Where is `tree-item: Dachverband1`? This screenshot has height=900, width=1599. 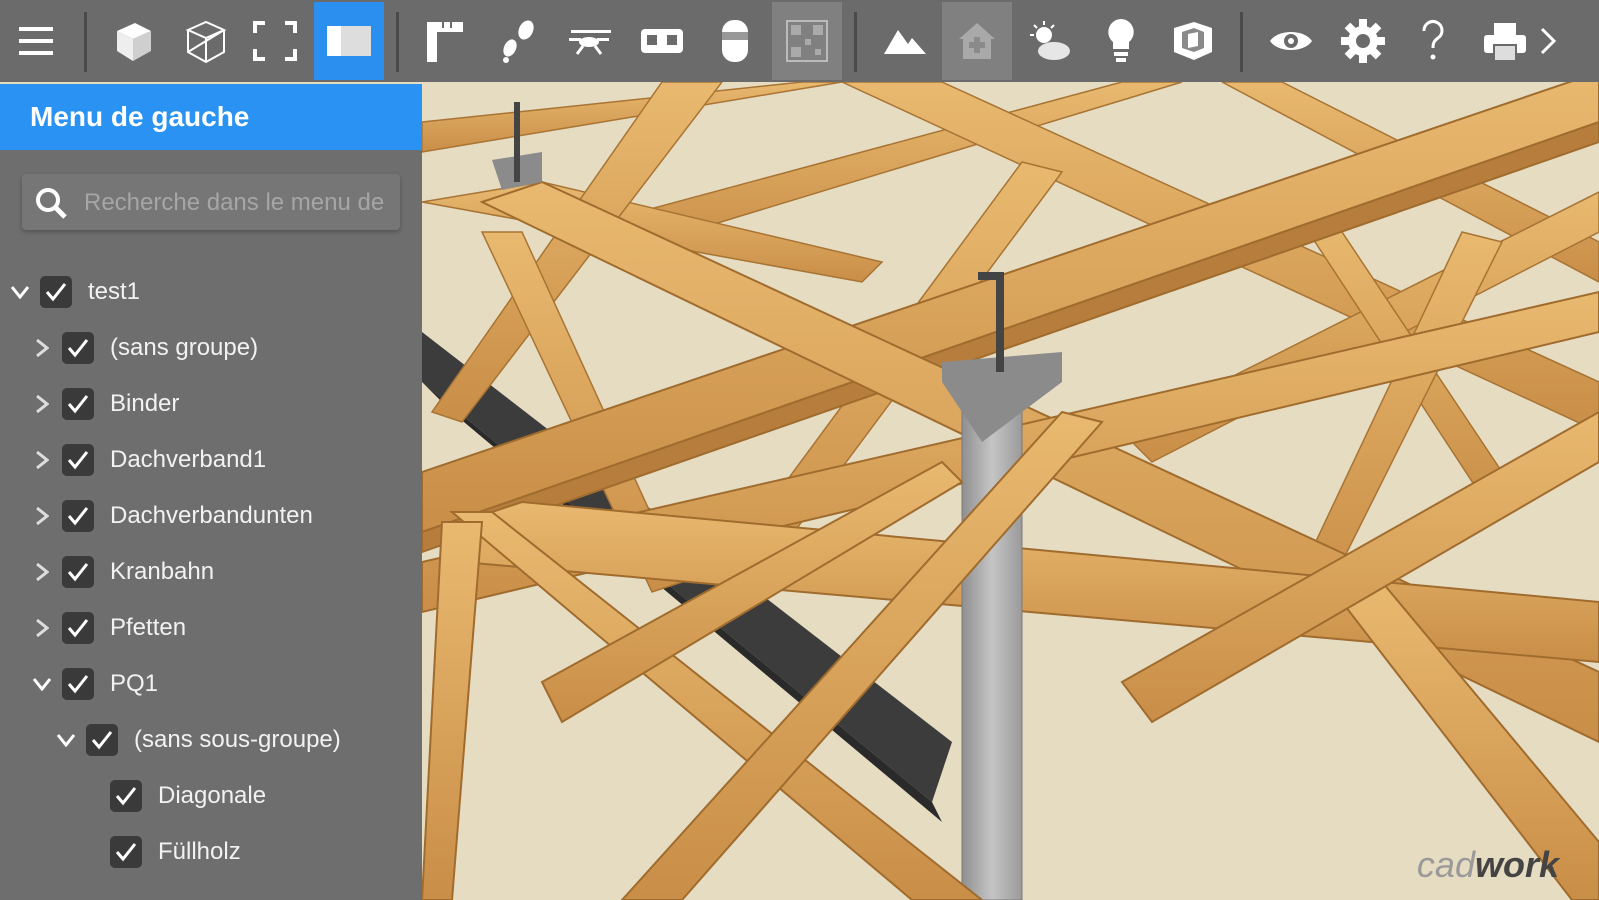 tree-item: Dachverband1 is located at coordinates (148, 460).